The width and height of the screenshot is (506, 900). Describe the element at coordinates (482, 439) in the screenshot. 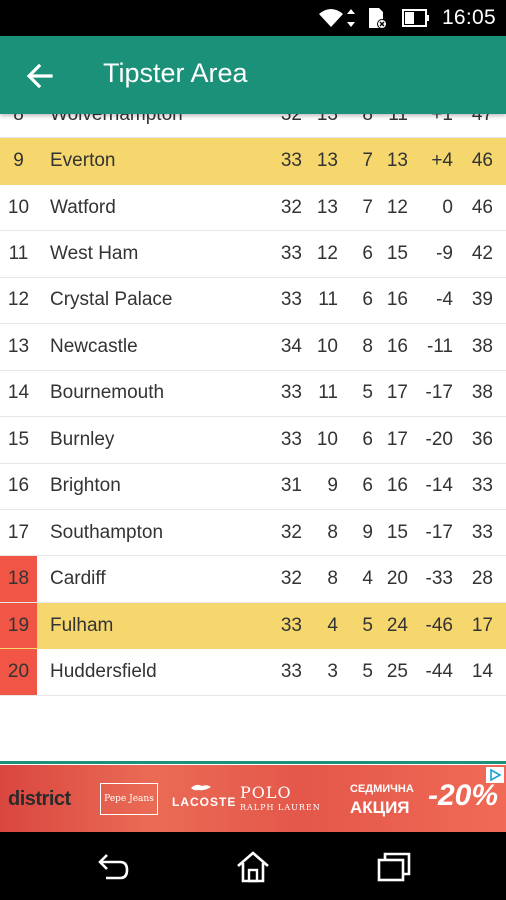

I see `cell-points: 36` at that location.